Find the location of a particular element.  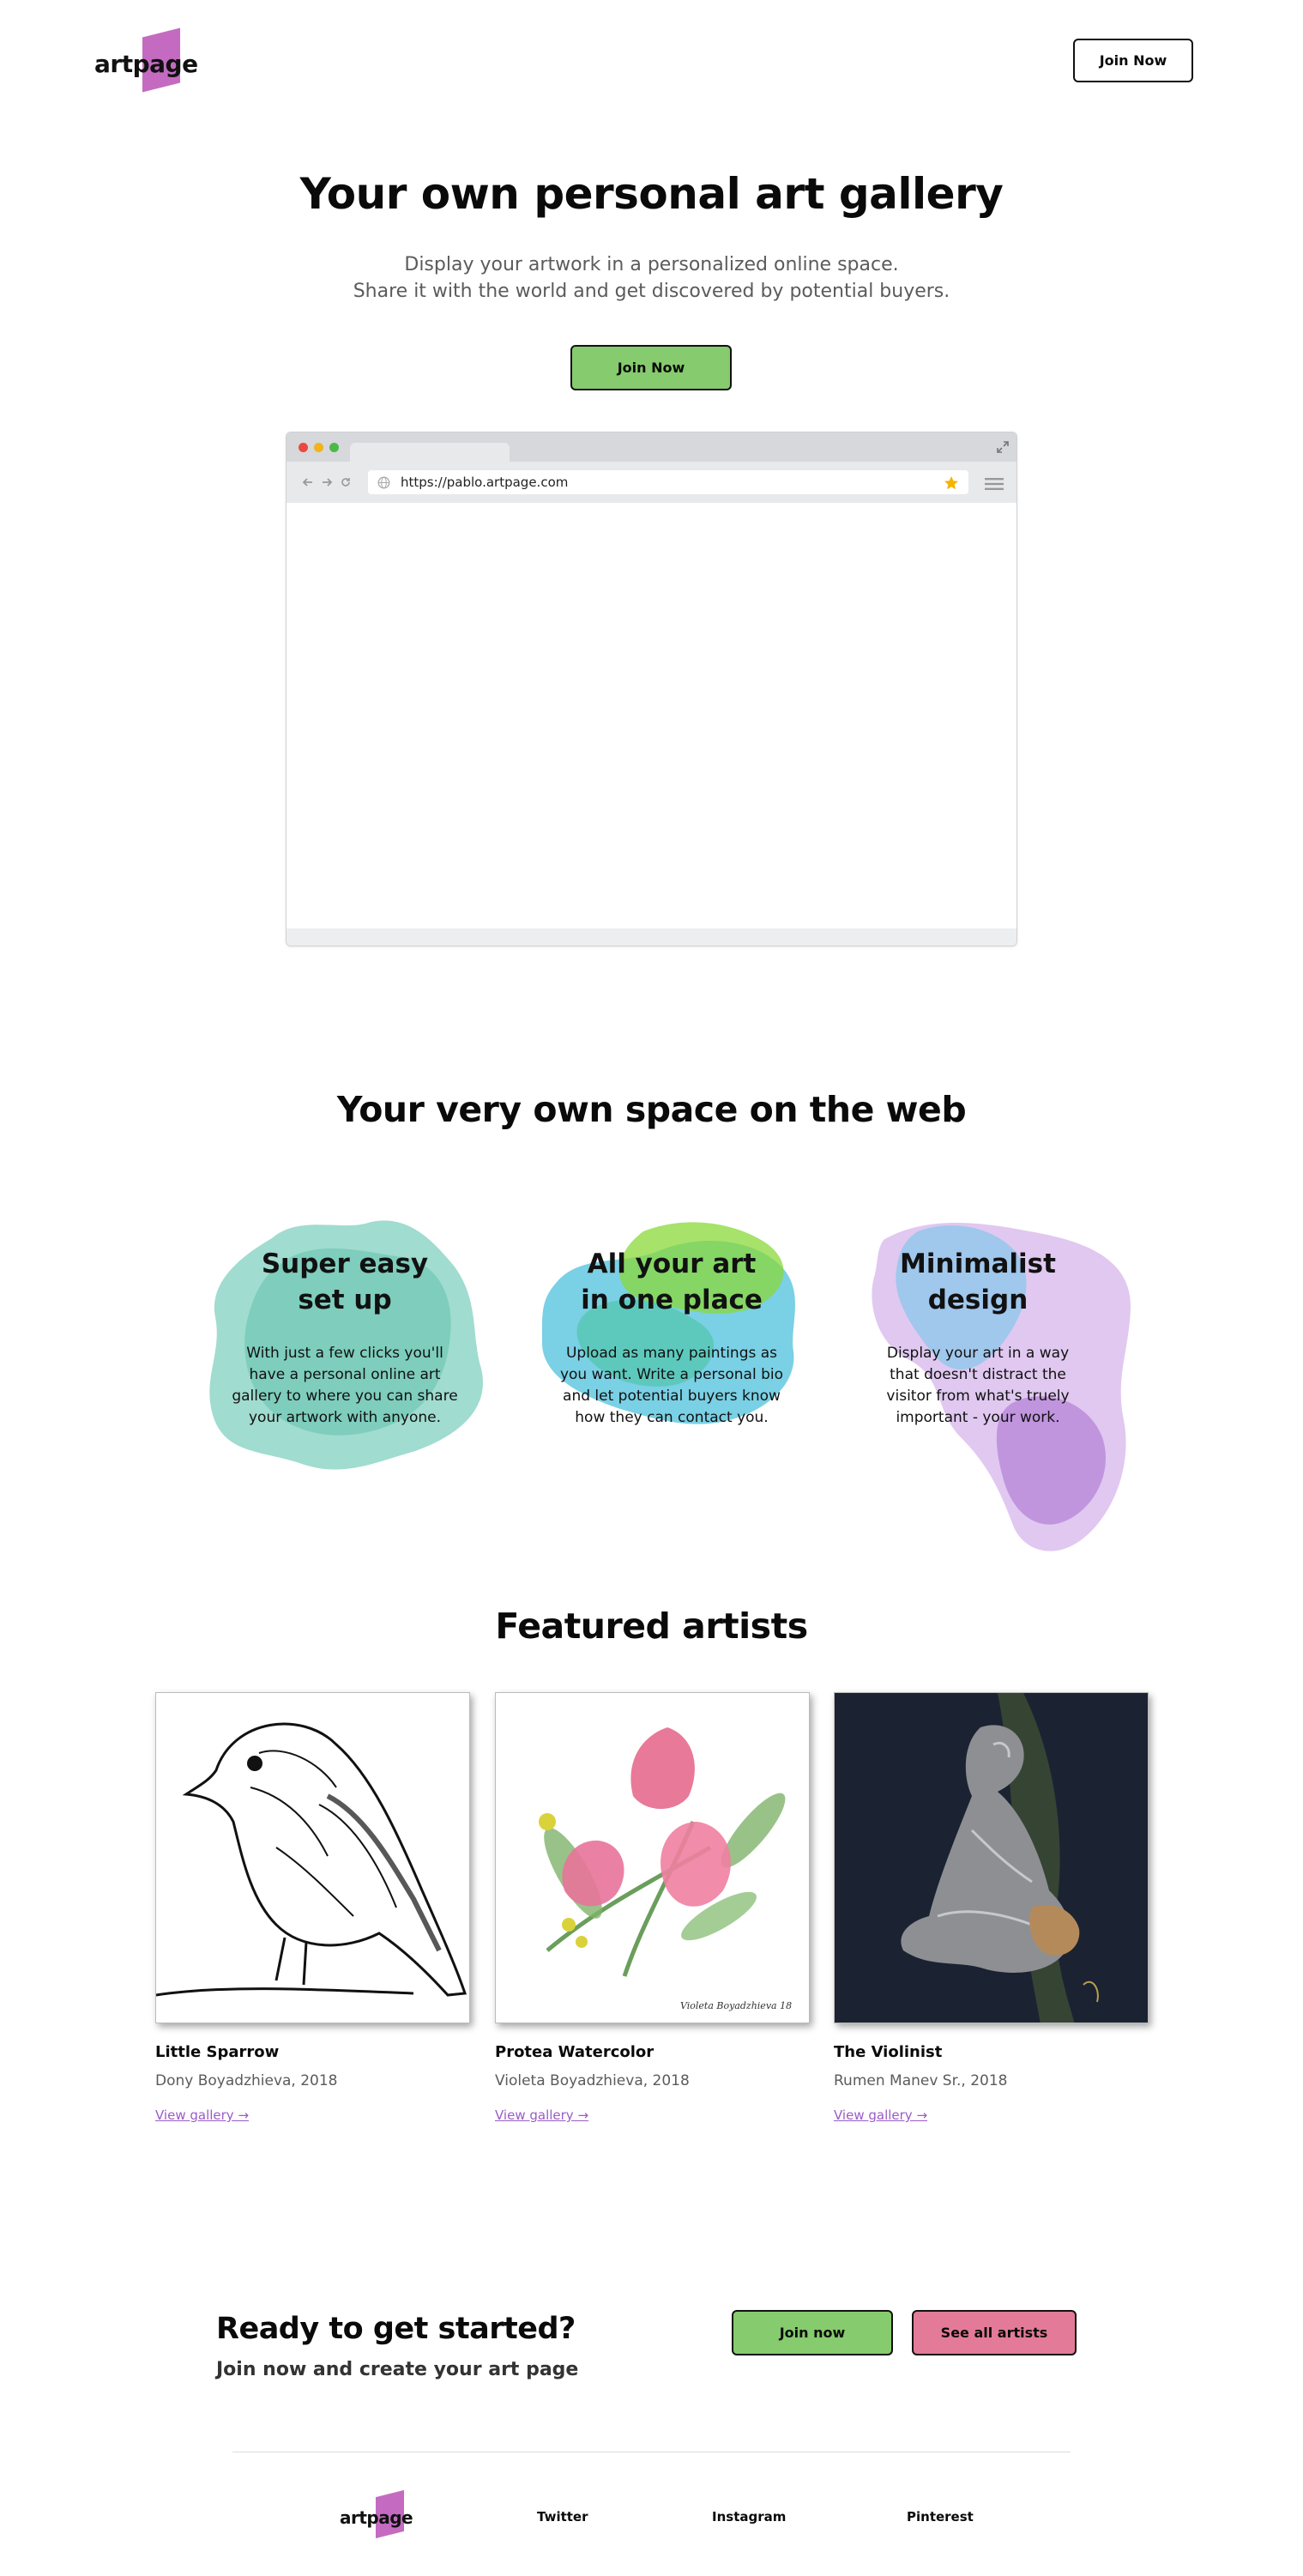

back-arrow-icon is located at coordinates (307, 482).